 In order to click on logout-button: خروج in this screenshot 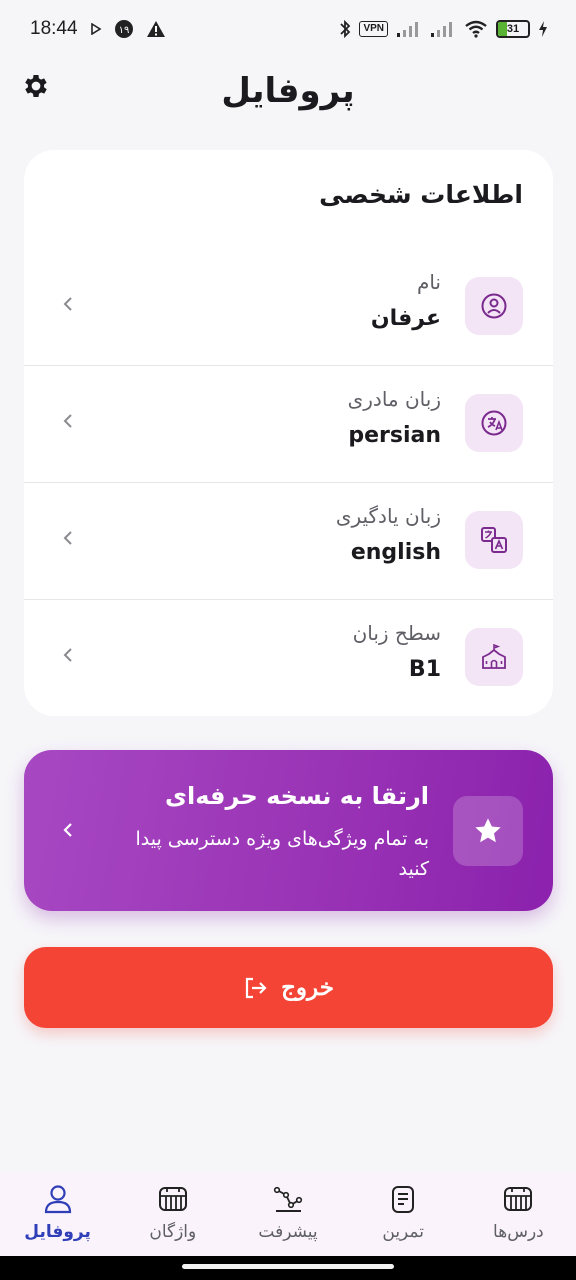, I will do `click(288, 987)`.